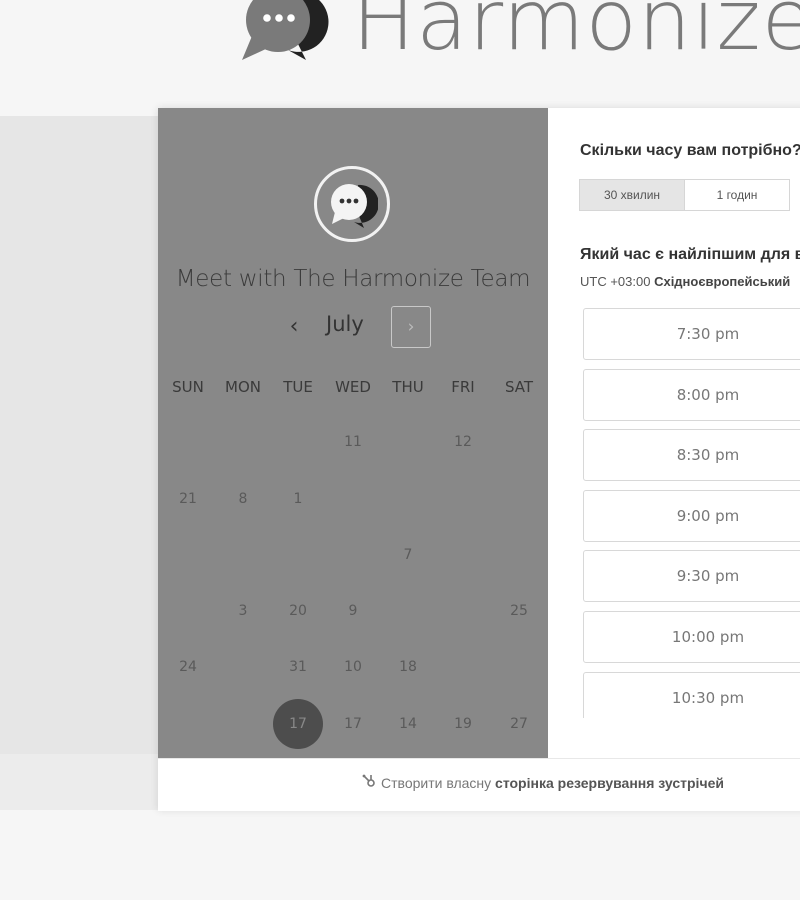 The image size is (800, 900). Describe the element at coordinates (463, 442) in the screenshot. I see `calendar-day: 12` at that location.